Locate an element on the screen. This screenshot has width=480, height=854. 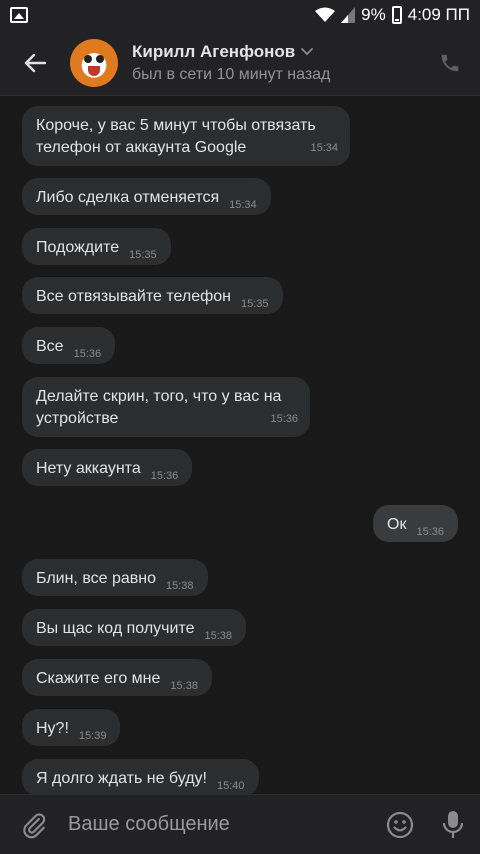
message-text: Блин, все равно is located at coordinates (96, 578).